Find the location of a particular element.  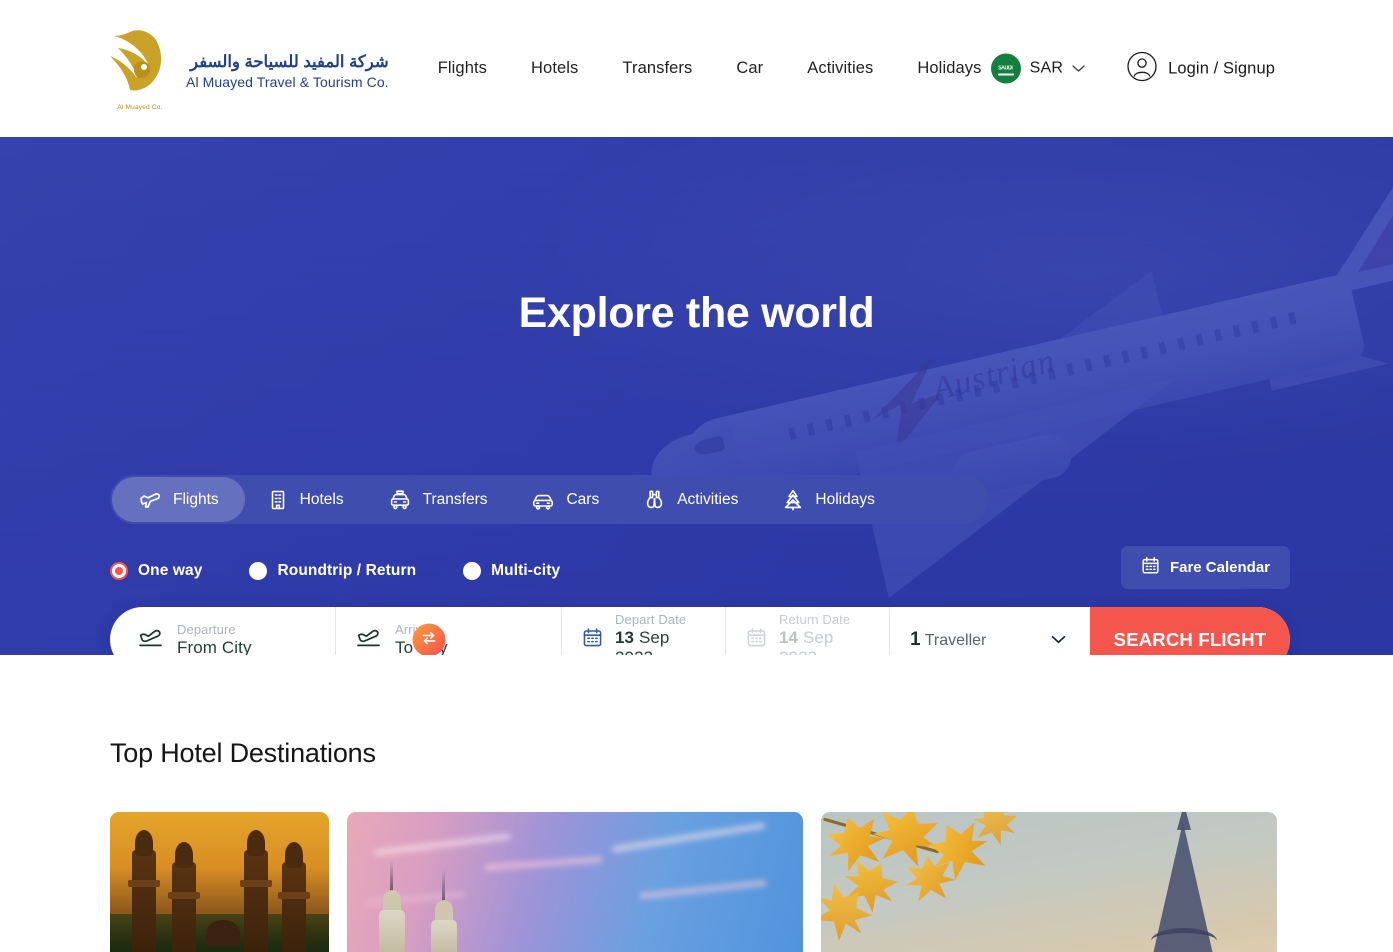

trip-type-label-roundtrip: Roundtrip / Return is located at coordinates (347, 570).